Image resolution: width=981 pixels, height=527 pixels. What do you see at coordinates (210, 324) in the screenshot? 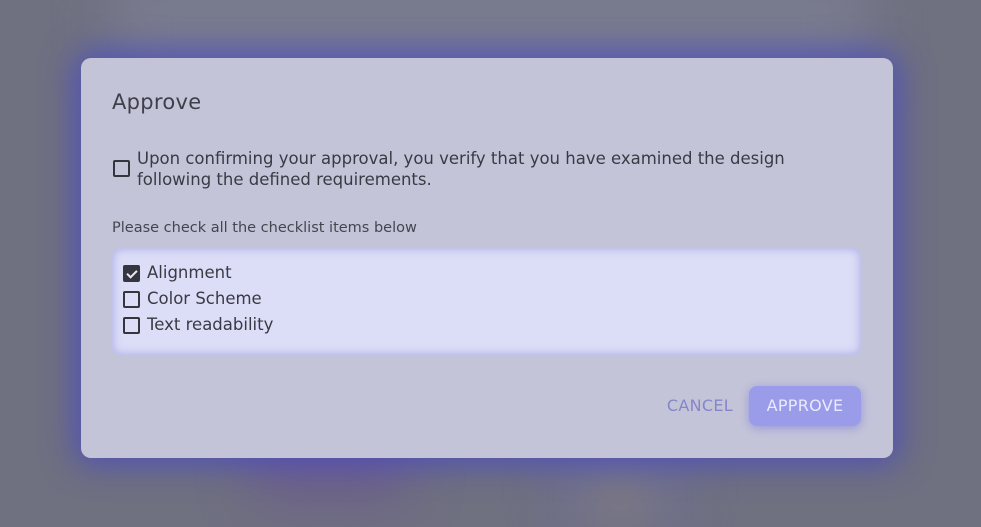
I see `checklist-item-label: Text readability` at bounding box center [210, 324].